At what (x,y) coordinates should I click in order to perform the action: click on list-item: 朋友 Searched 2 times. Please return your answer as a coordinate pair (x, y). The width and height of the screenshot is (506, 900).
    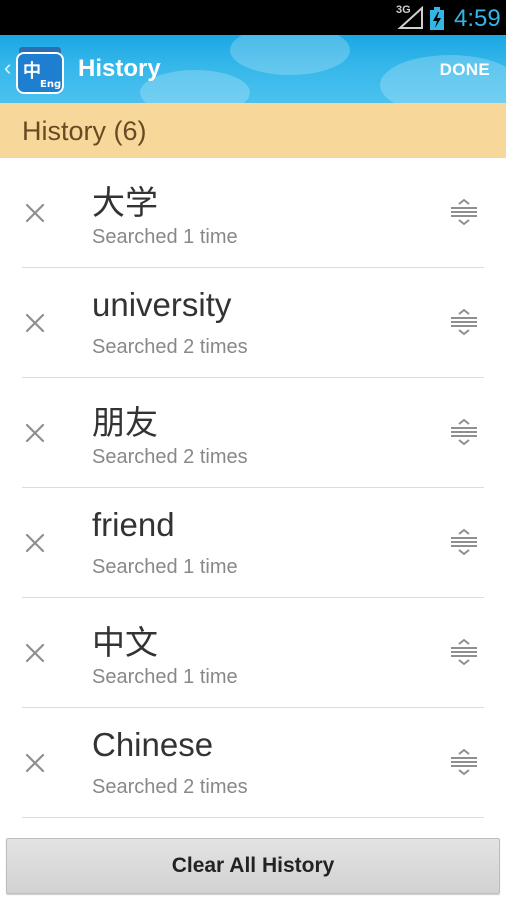
    Looking at the image, I should click on (253, 433).